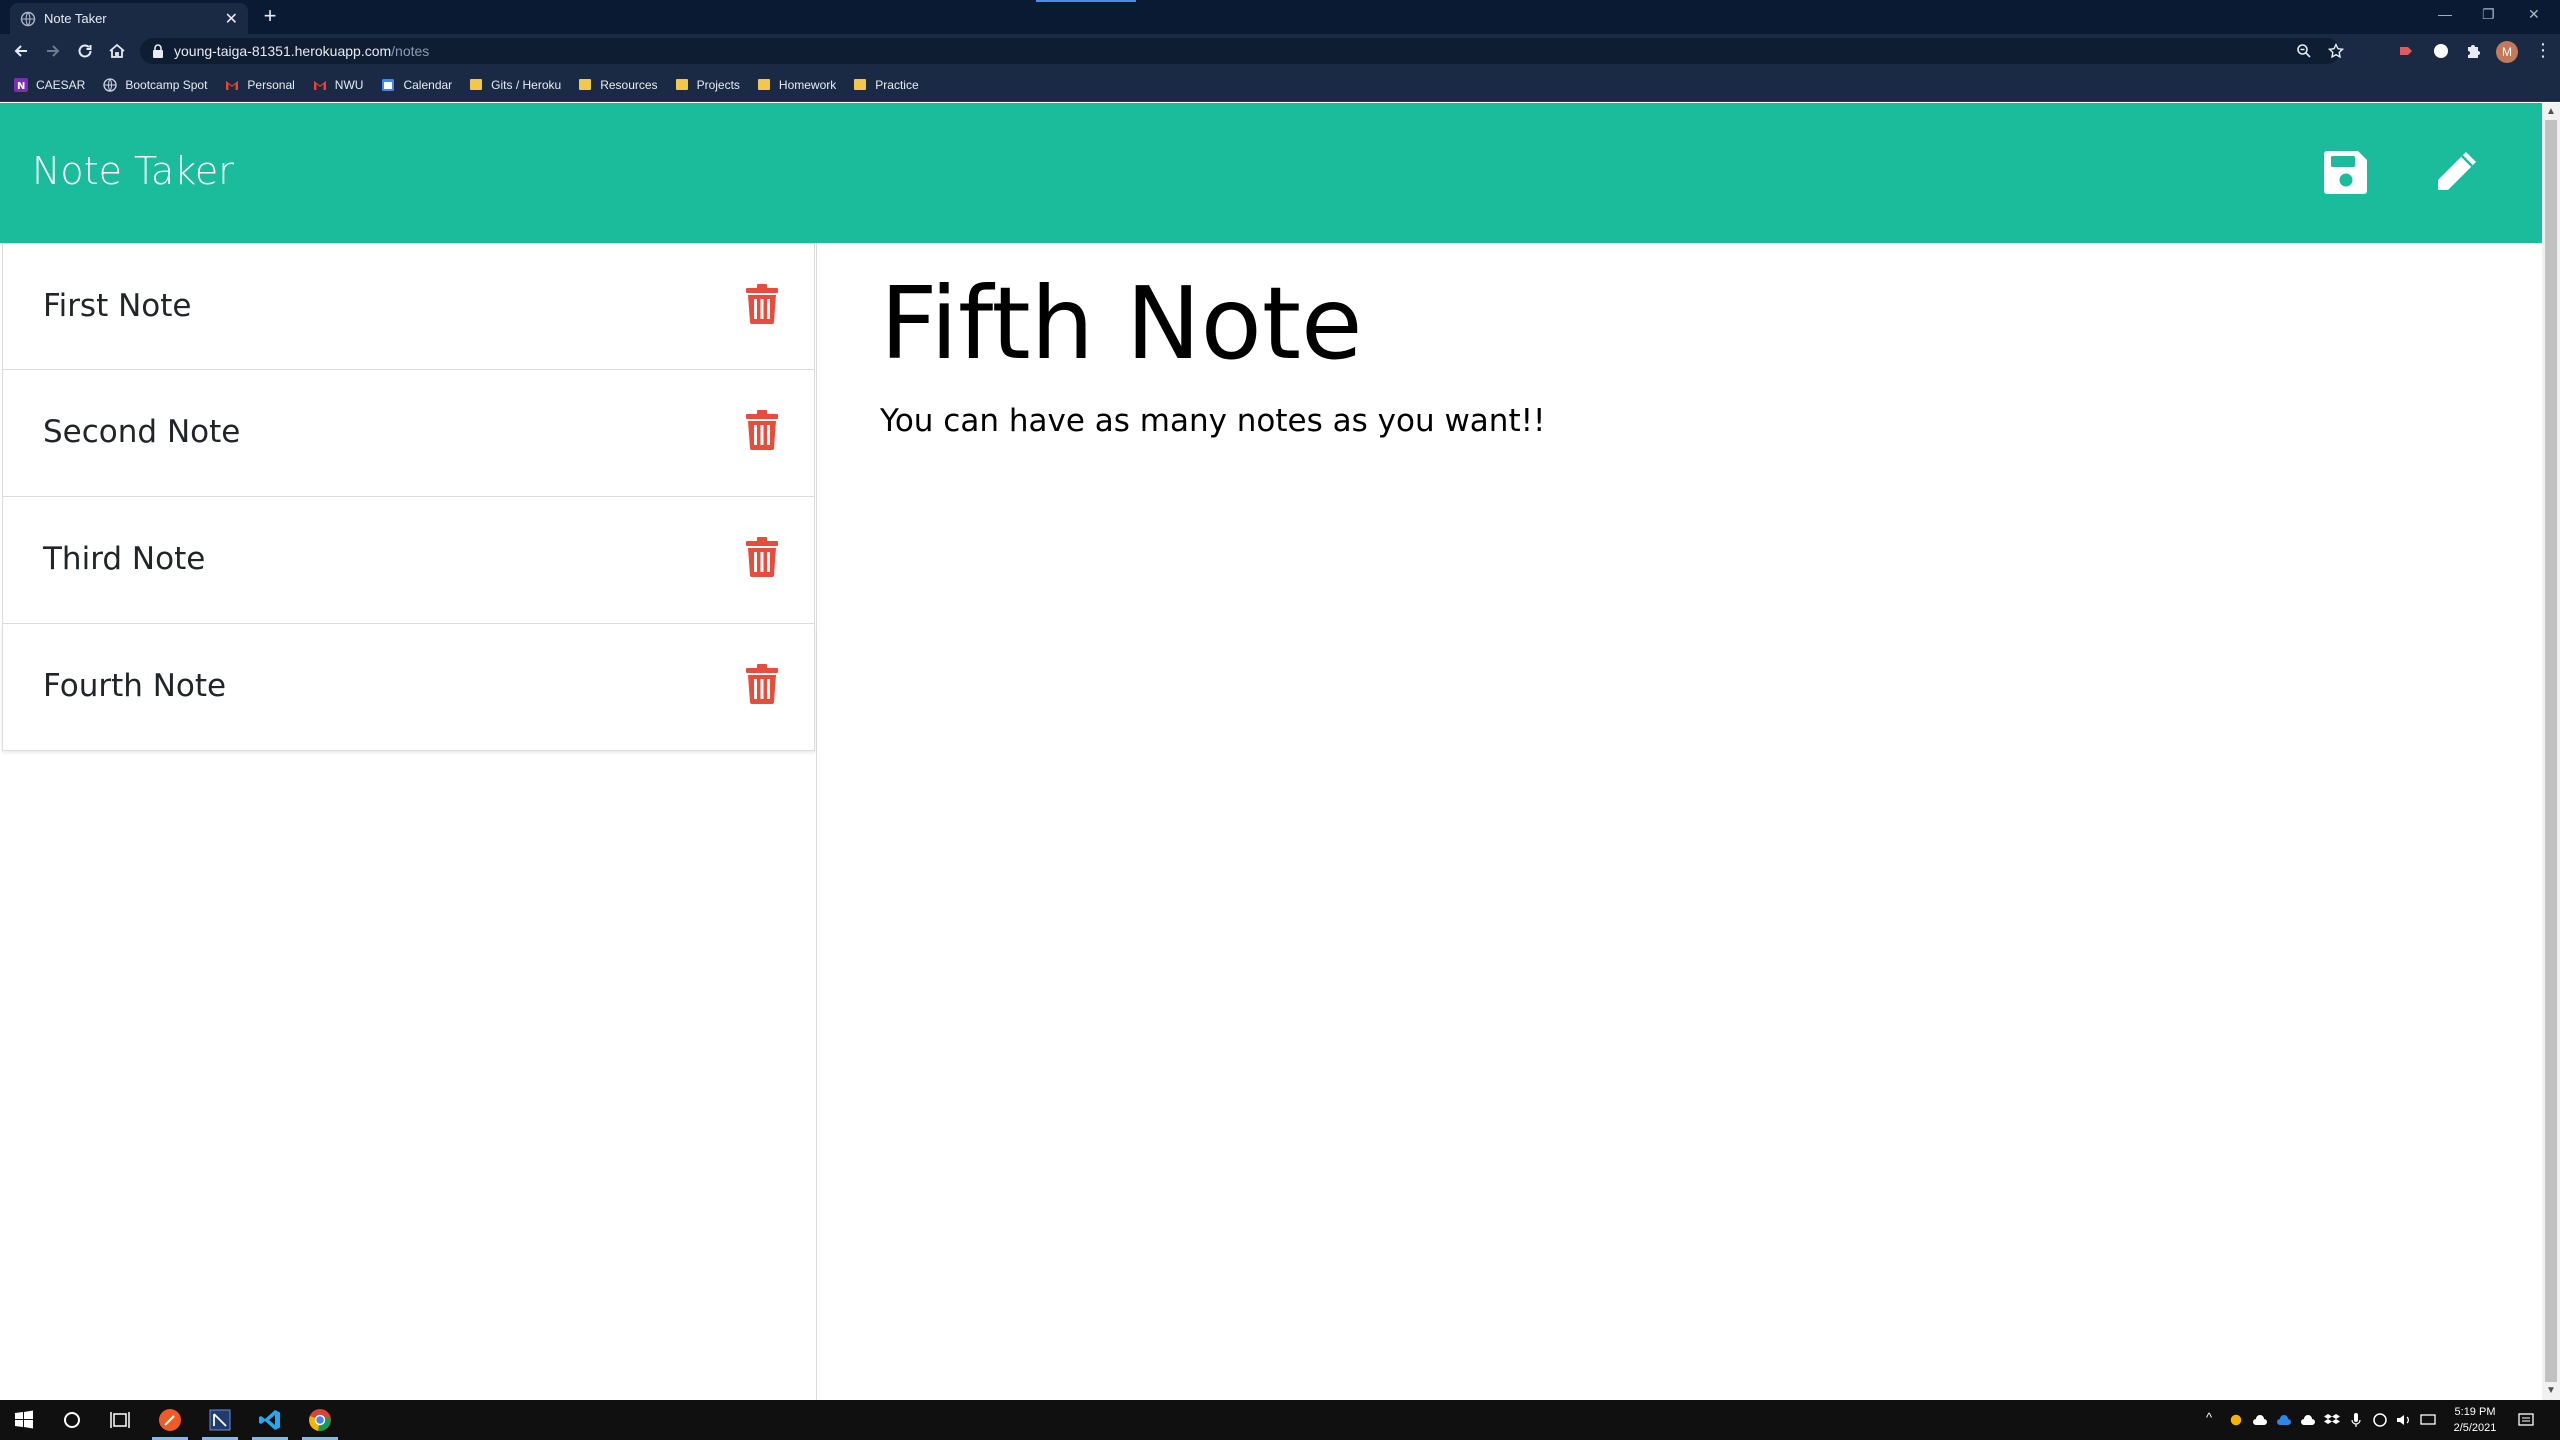 The height and width of the screenshot is (1440, 2560). What do you see at coordinates (2551, 751) in the screenshot?
I see `scrollbar-thumb` at bounding box center [2551, 751].